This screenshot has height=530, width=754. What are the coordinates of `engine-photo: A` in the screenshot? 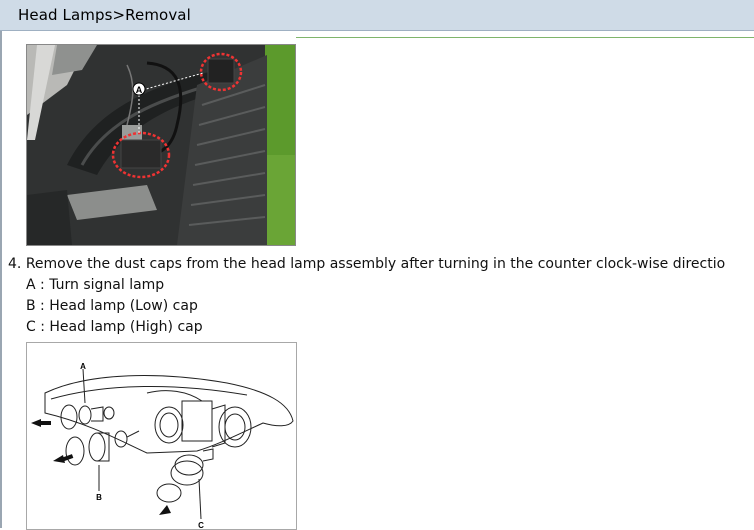 It's located at (161, 145).